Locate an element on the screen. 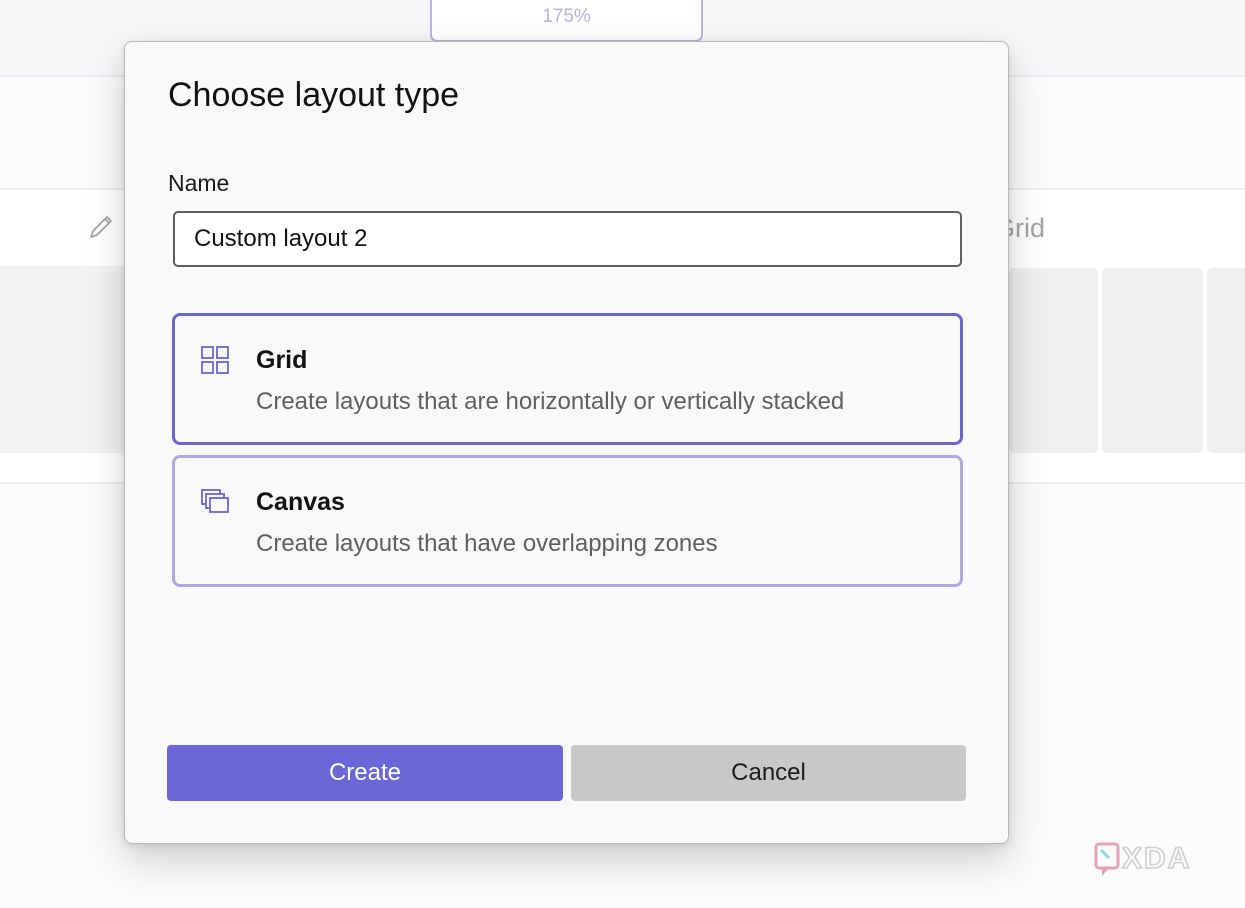 Image resolution: width=1245 pixels, height=908 pixels. name-label: Name is located at coordinates (199, 183).